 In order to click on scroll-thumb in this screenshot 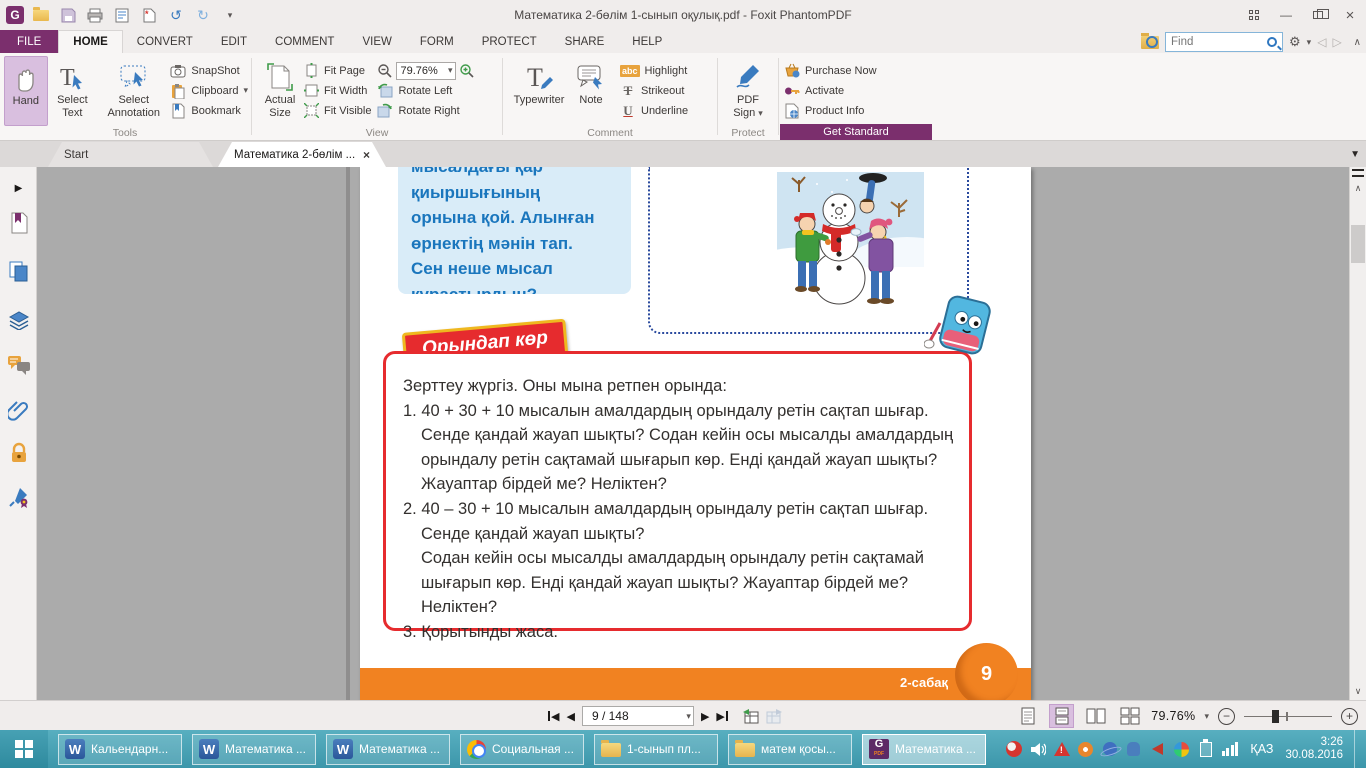, I will do `click(1358, 244)`.